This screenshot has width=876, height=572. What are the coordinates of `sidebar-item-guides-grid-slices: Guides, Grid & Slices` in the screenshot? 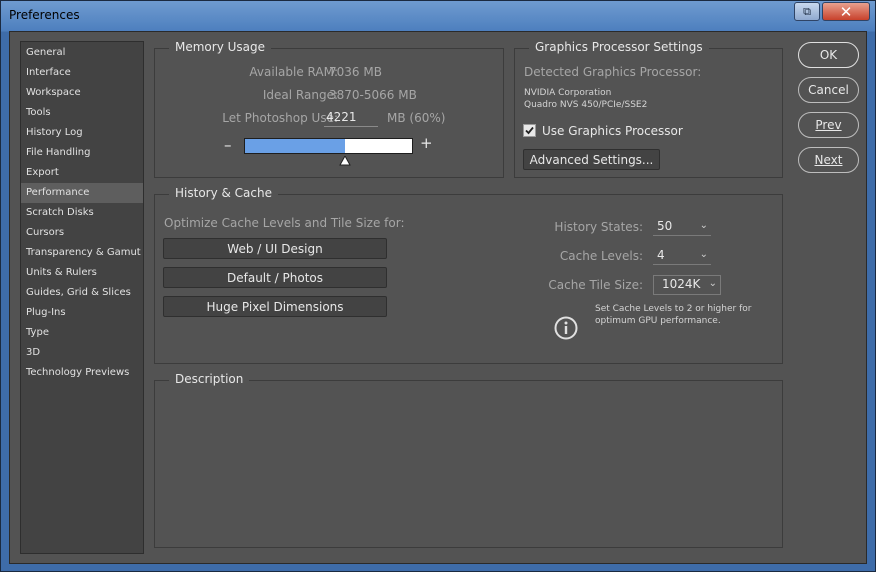 It's located at (82, 293).